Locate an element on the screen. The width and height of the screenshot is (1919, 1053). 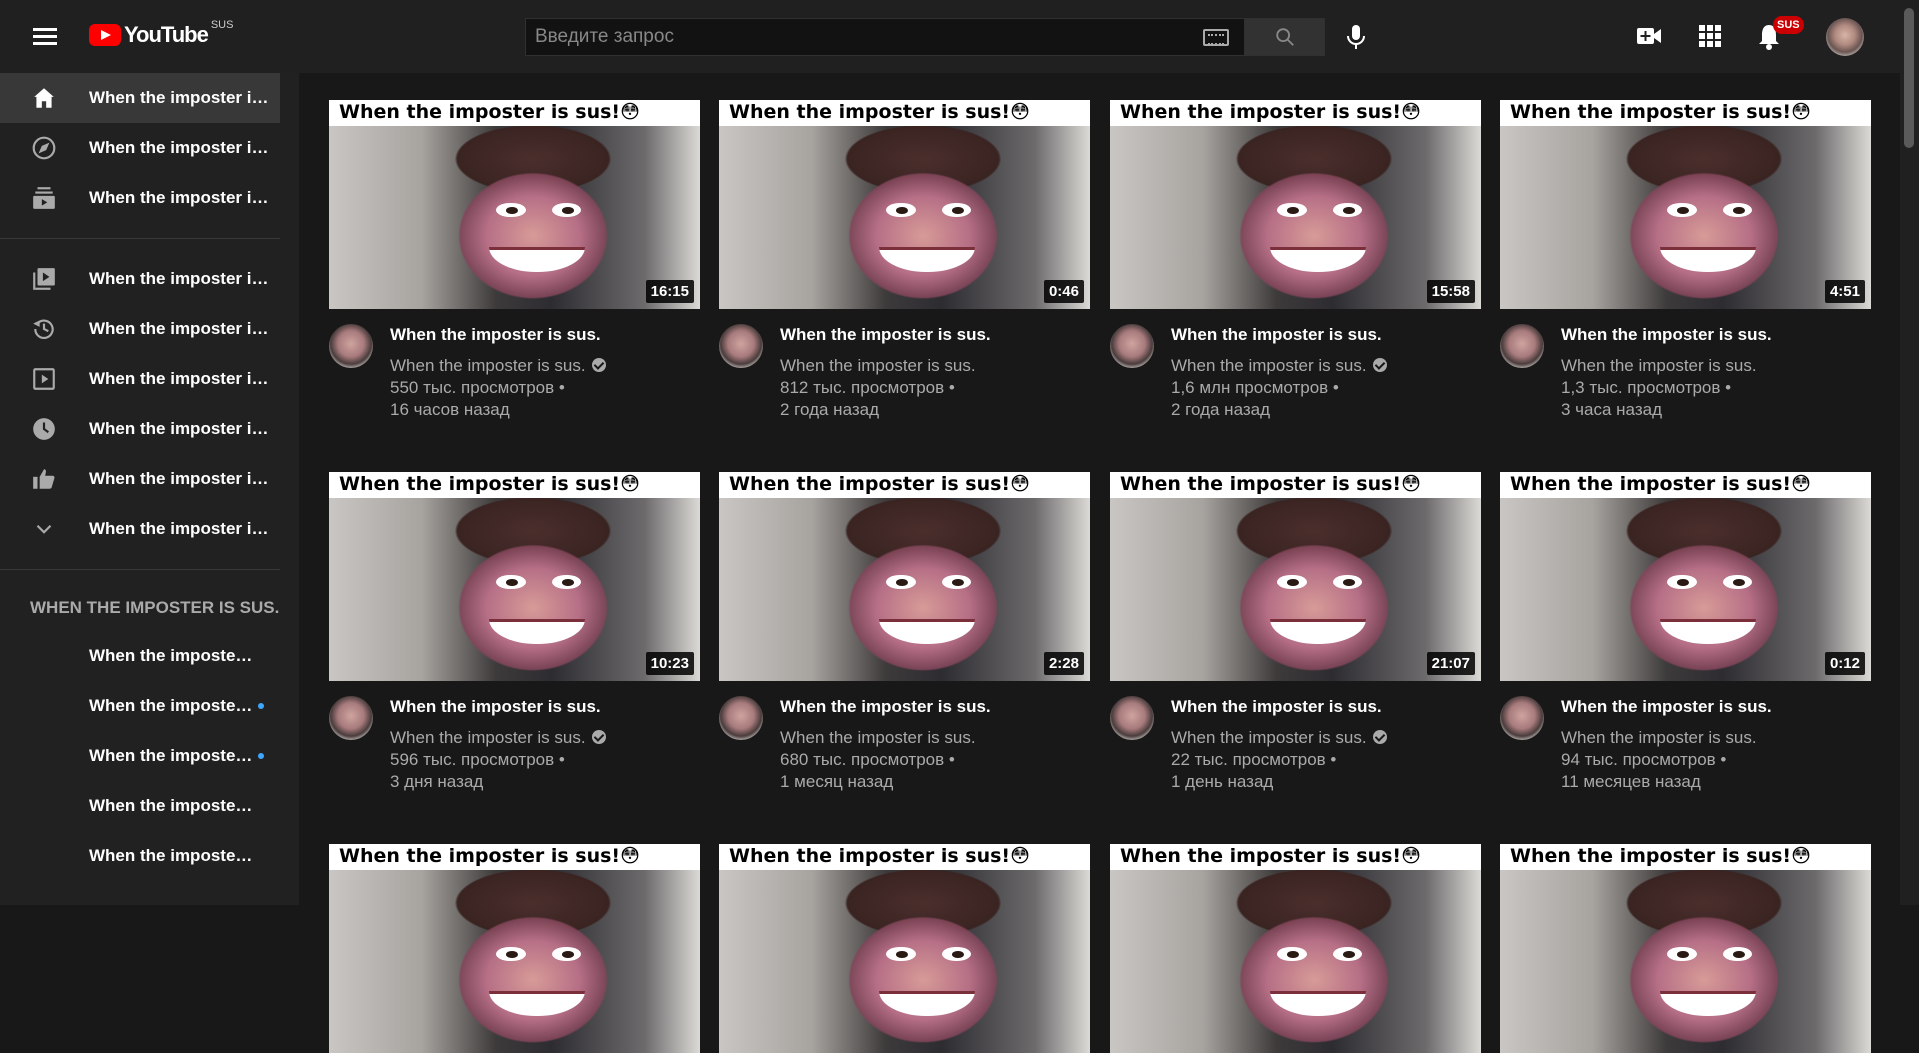
voice-search-button is located at coordinates (1356, 37).